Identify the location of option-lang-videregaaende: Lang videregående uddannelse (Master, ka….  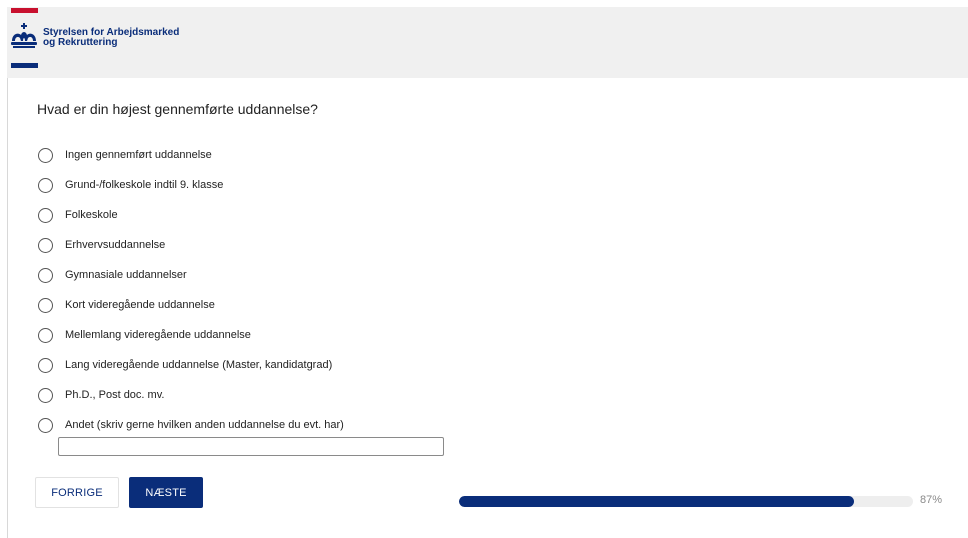
(287, 365).